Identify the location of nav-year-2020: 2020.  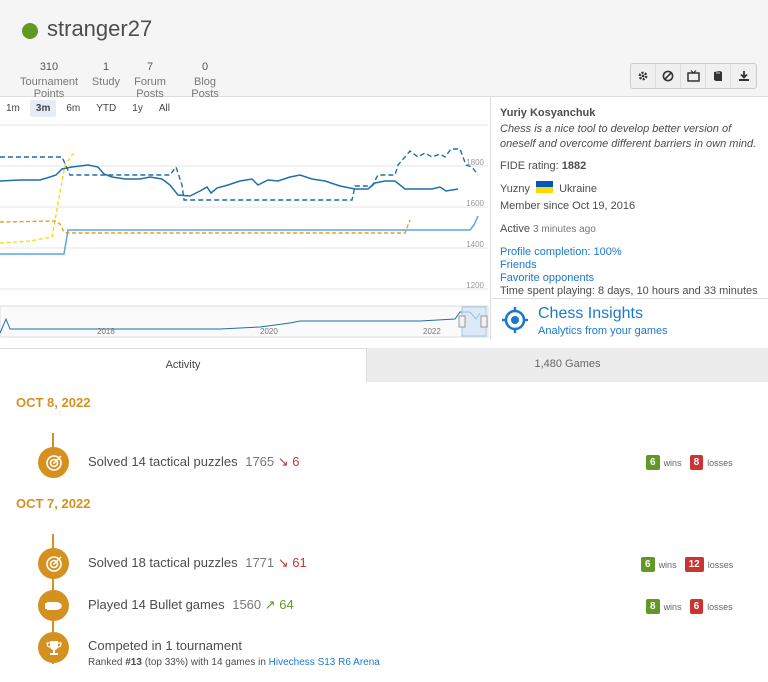
(269, 331).